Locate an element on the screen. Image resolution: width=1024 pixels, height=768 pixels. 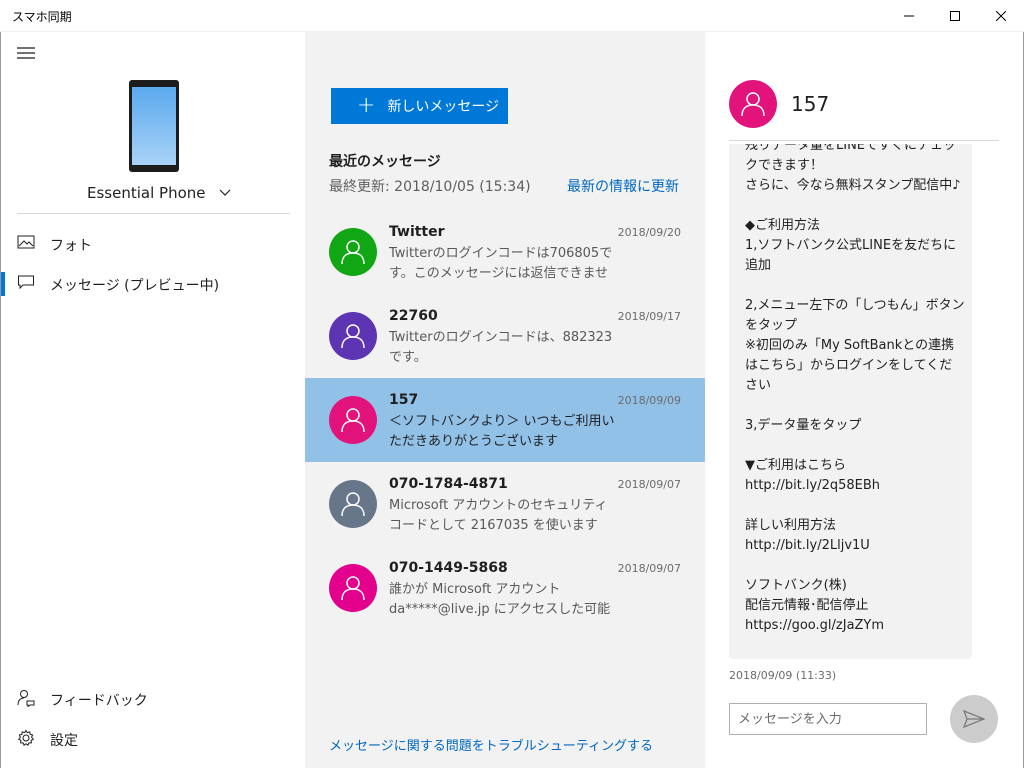
hamburger-icon is located at coordinates (26, 53).